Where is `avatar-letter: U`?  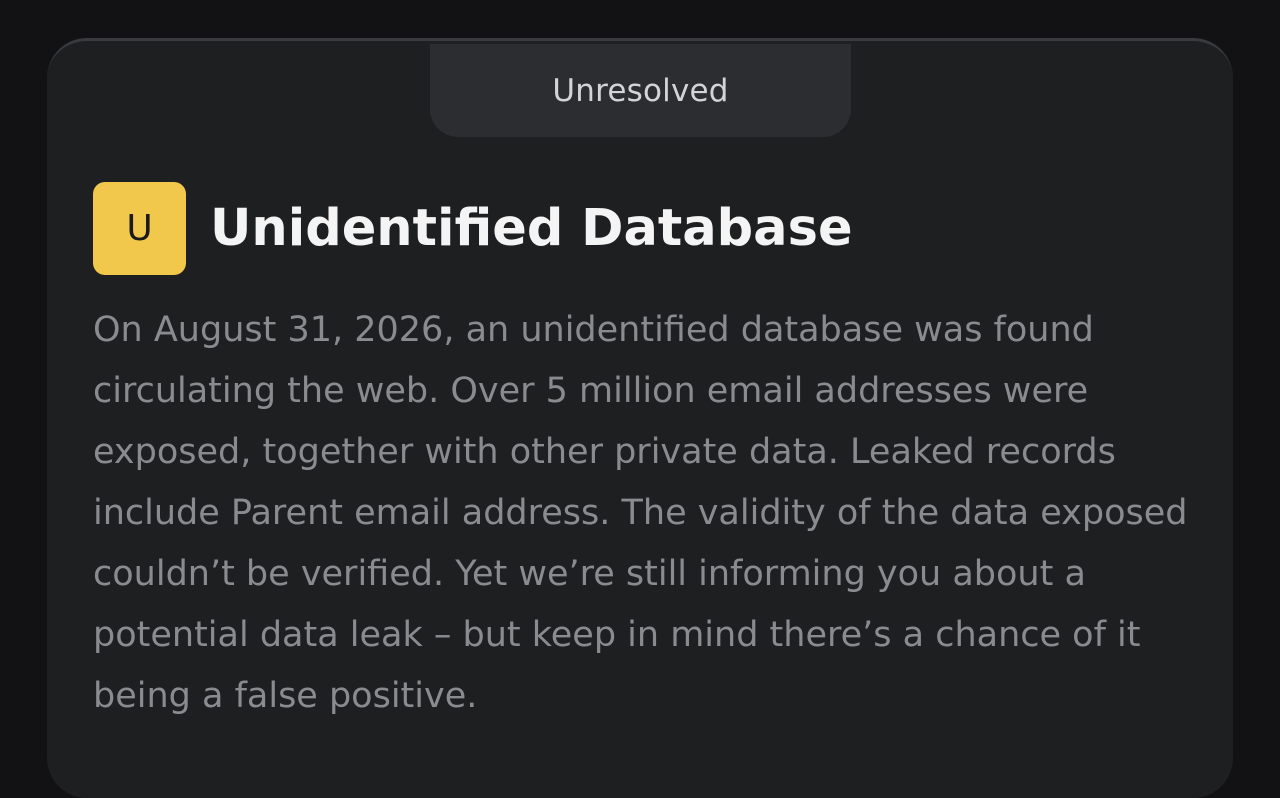
avatar-letter: U is located at coordinates (139, 228).